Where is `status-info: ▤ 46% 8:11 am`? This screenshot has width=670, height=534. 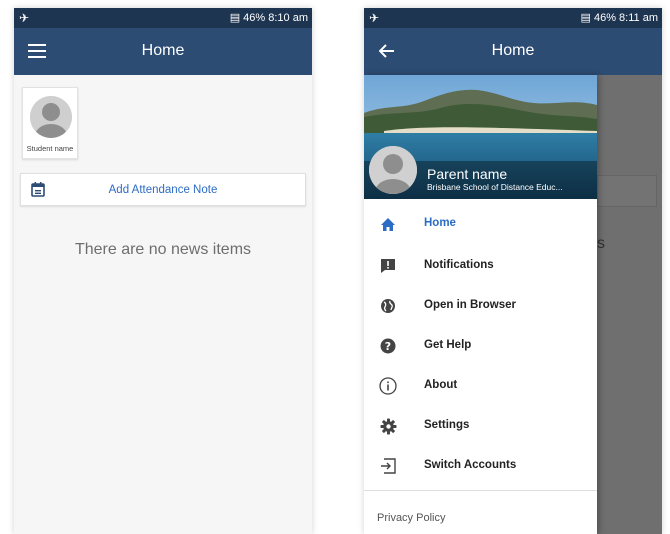 status-info: ▤ 46% 8:11 am is located at coordinates (619, 17).